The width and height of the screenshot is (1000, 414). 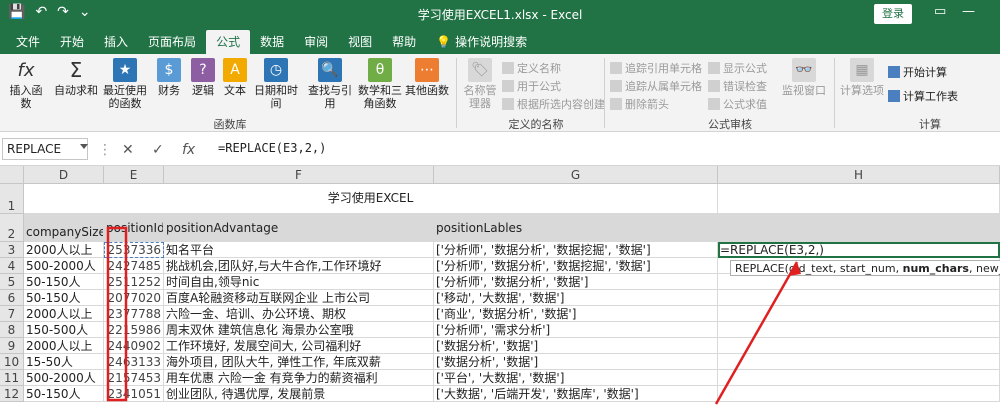 I want to click on column-header-e: E, so click(x=134, y=175).